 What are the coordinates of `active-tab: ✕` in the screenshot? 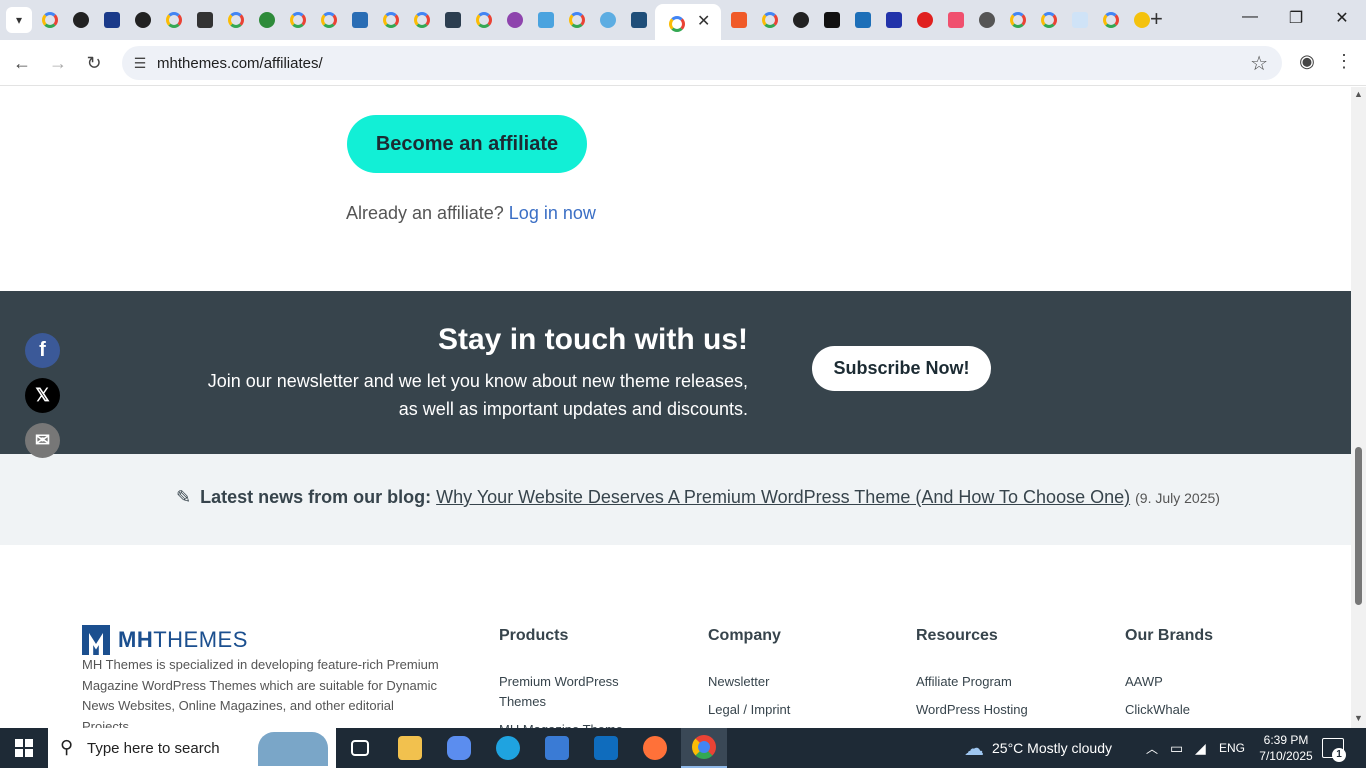 It's located at (688, 22).